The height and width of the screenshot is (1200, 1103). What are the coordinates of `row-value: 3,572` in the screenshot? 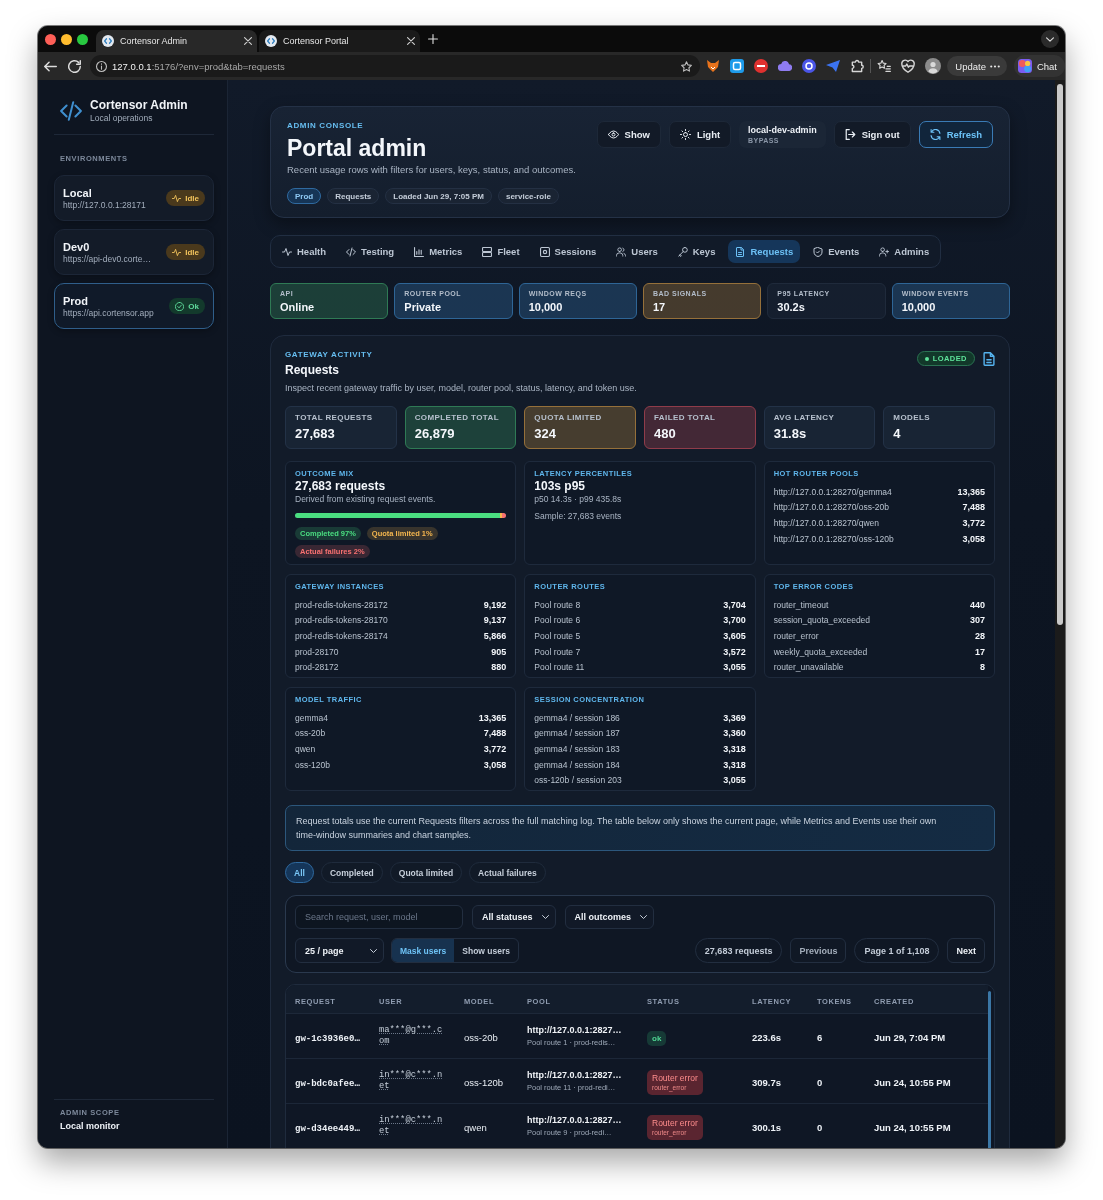 It's located at (734, 651).